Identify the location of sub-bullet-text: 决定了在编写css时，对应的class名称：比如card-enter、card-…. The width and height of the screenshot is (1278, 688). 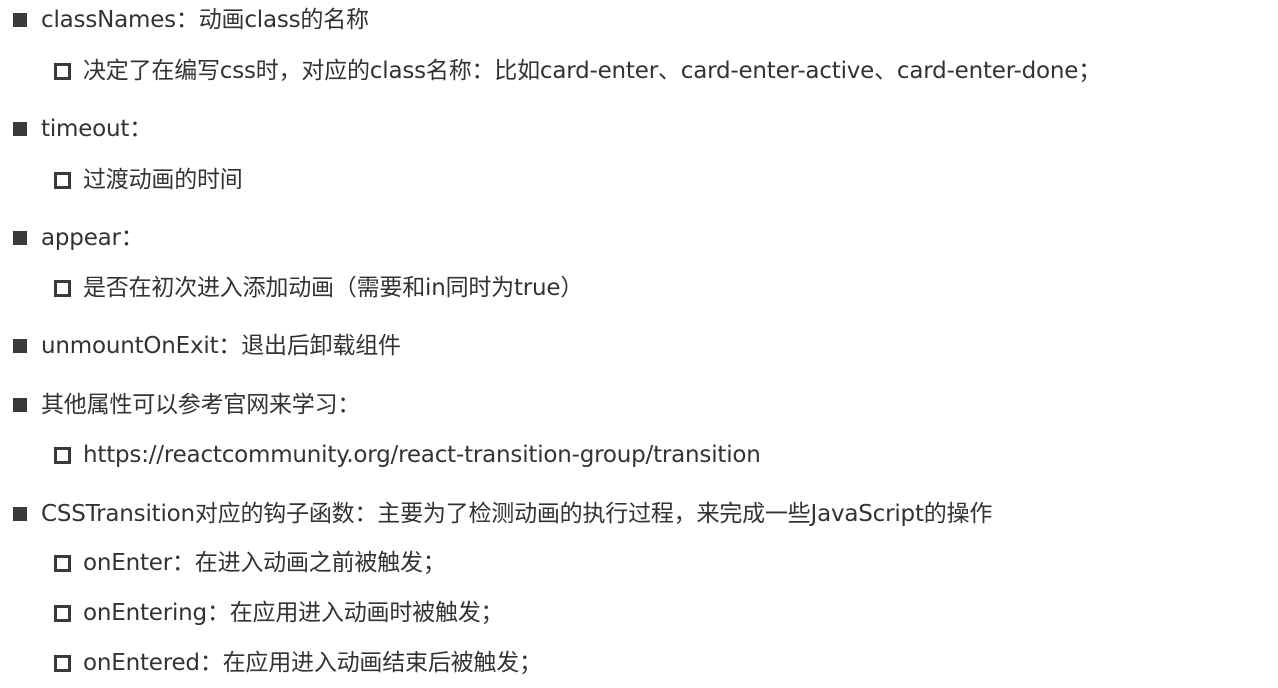
(592, 71).